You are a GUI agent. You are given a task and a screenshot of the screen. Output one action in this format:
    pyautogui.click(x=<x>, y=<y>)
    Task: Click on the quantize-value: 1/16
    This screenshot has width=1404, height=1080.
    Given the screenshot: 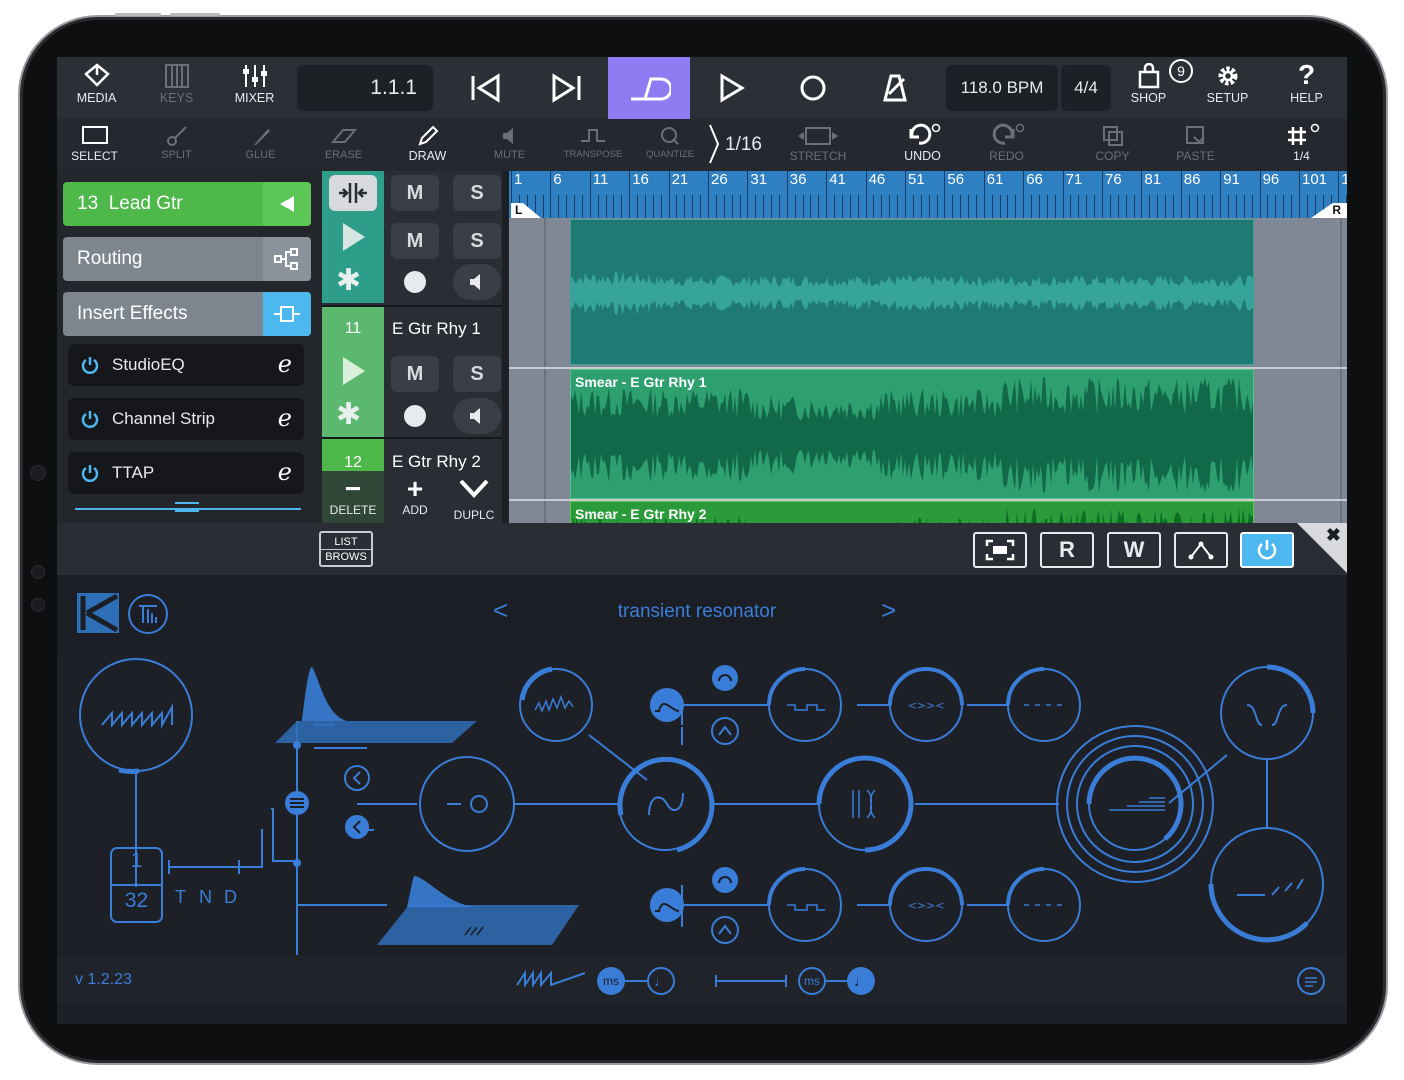 What is the action you would take?
    pyautogui.click(x=743, y=145)
    